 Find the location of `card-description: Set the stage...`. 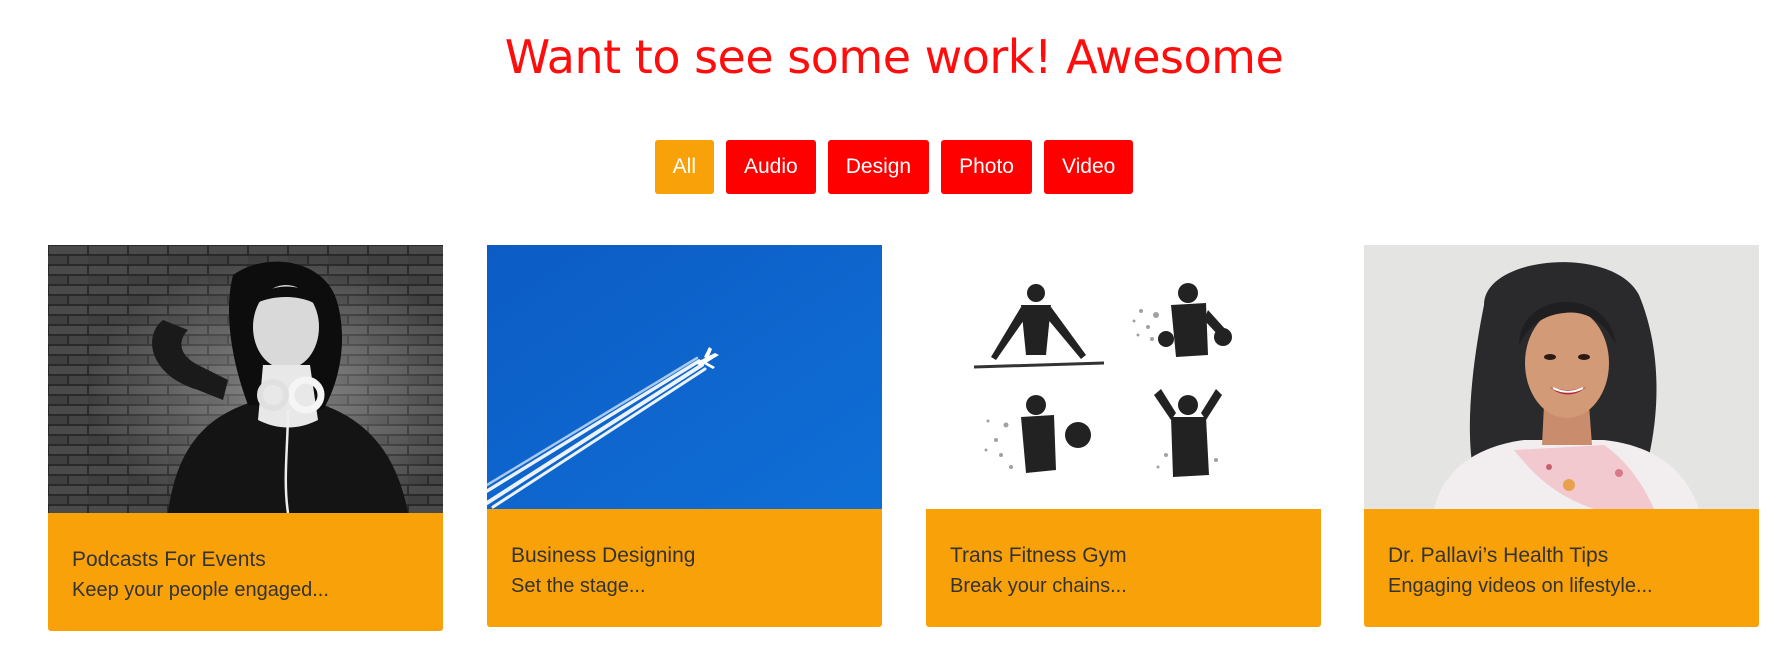

card-description: Set the stage... is located at coordinates (578, 586).